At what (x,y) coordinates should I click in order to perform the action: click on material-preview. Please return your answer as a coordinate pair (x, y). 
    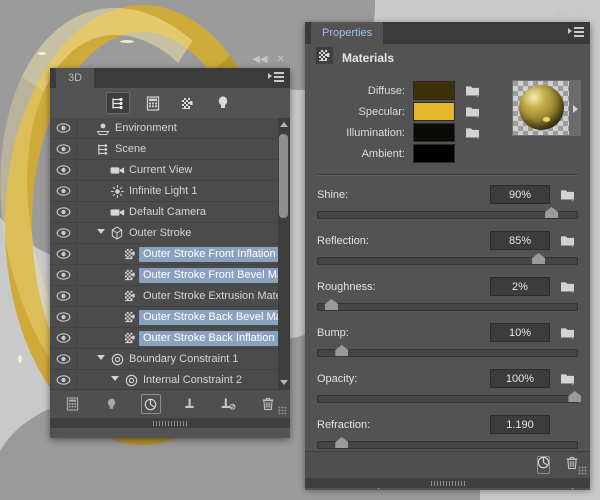
    Looking at the image, I should click on (547, 122).